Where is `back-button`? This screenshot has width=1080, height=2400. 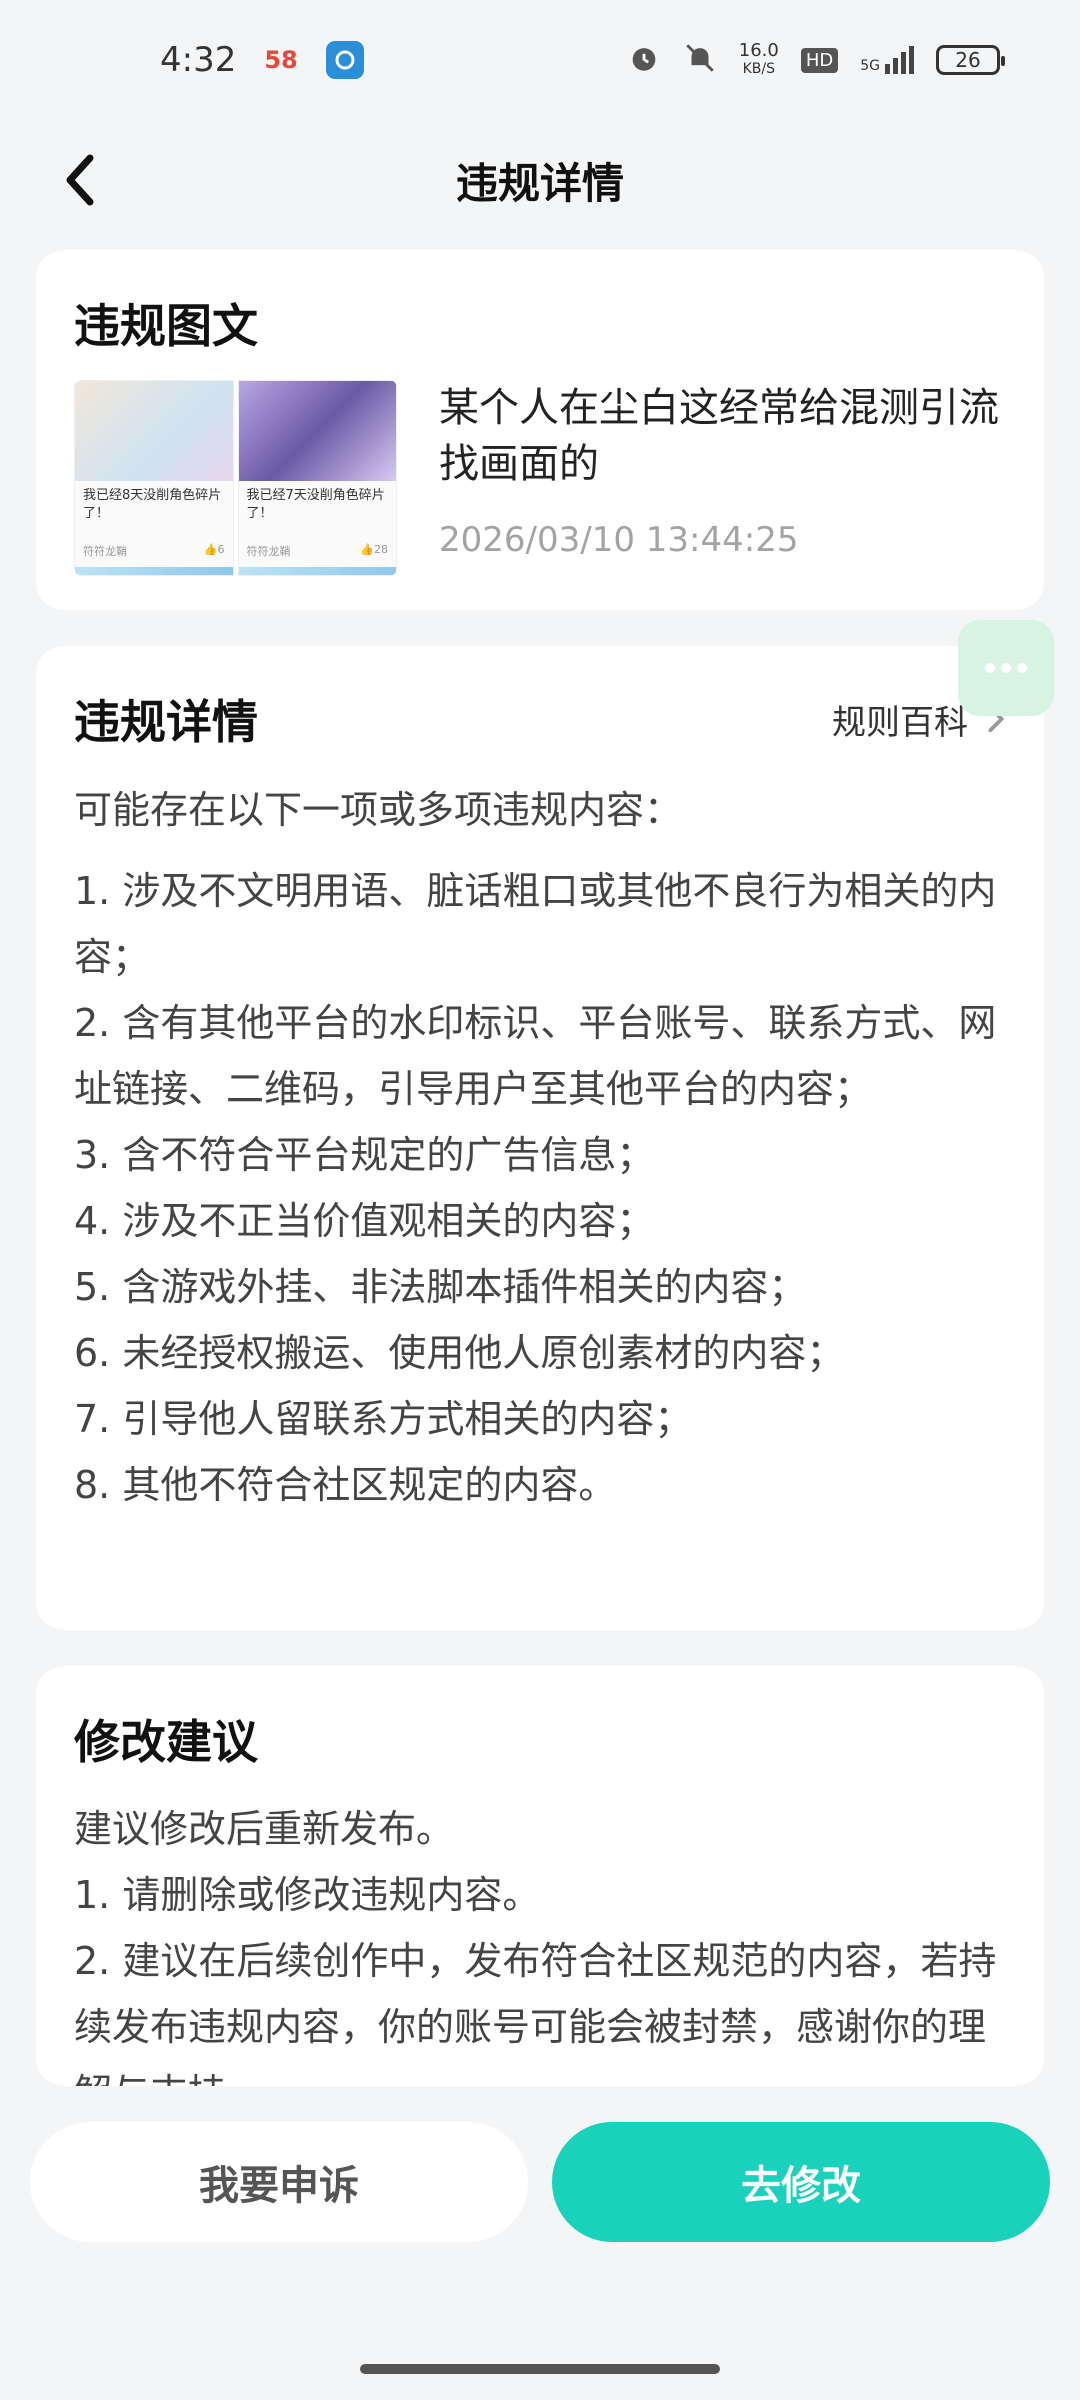 back-button is located at coordinates (80, 180).